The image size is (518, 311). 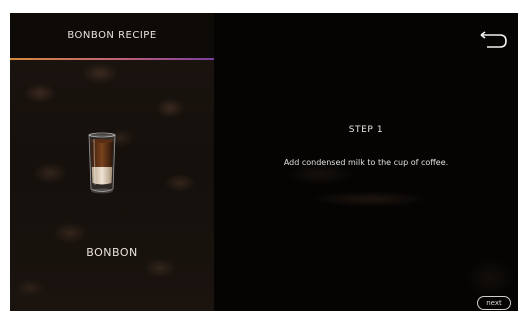 I want to click on bonbon-glass-icon, so click(x=102, y=163).